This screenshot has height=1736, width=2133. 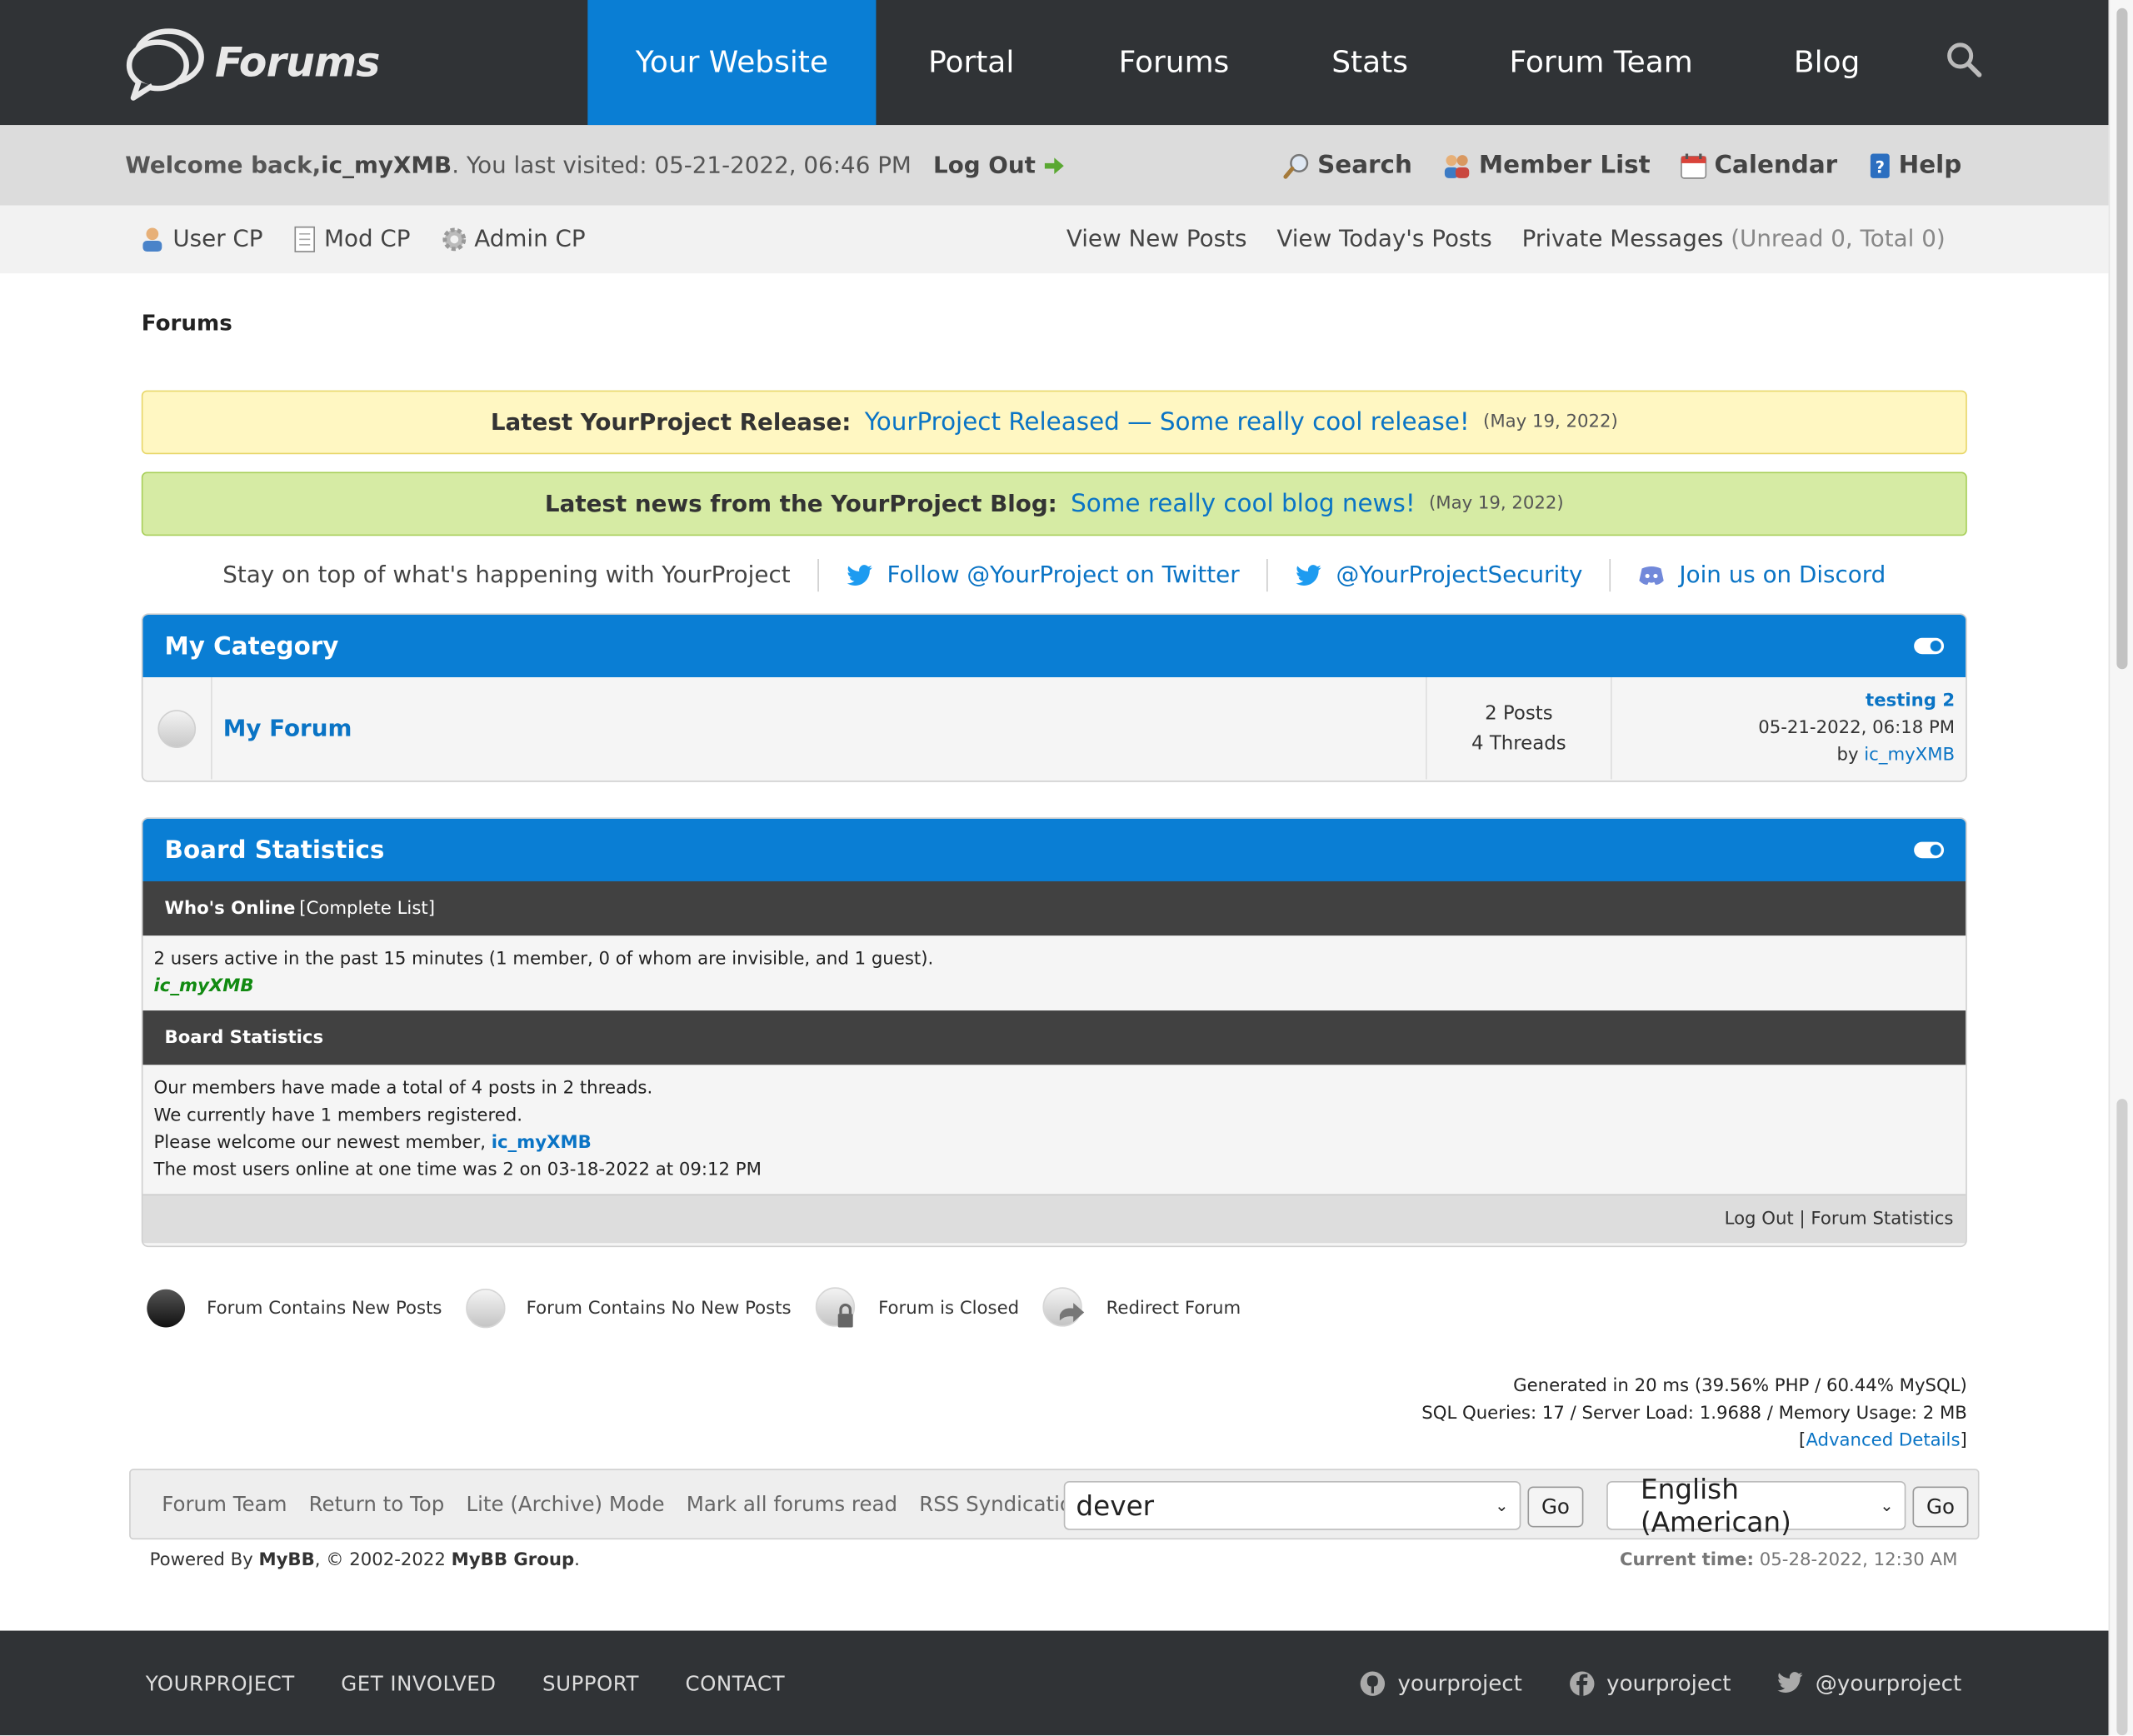 What do you see at coordinates (1965, 63) in the screenshot?
I see `header-search-icon` at bounding box center [1965, 63].